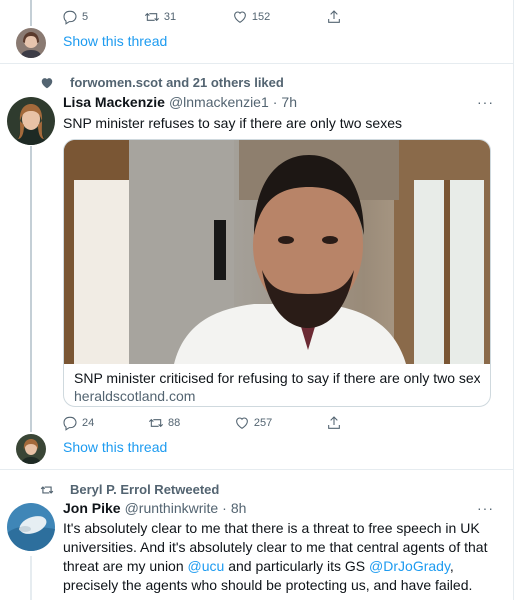 The height and width of the screenshot is (600, 514). What do you see at coordinates (177, 82) in the screenshot?
I see `social-context-text: forwomen.scot and 21 others liked` at bounding box center [177, 82].